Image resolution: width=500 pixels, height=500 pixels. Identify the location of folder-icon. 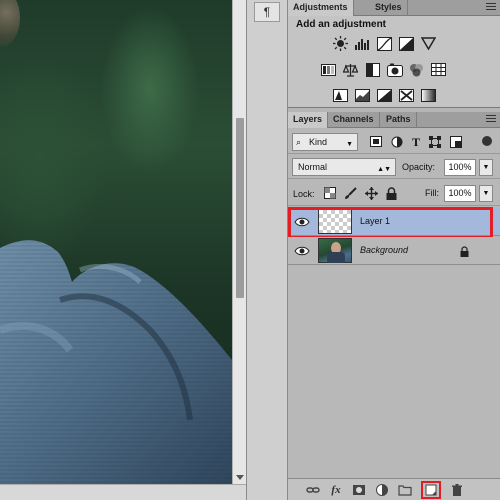
(405, 490).